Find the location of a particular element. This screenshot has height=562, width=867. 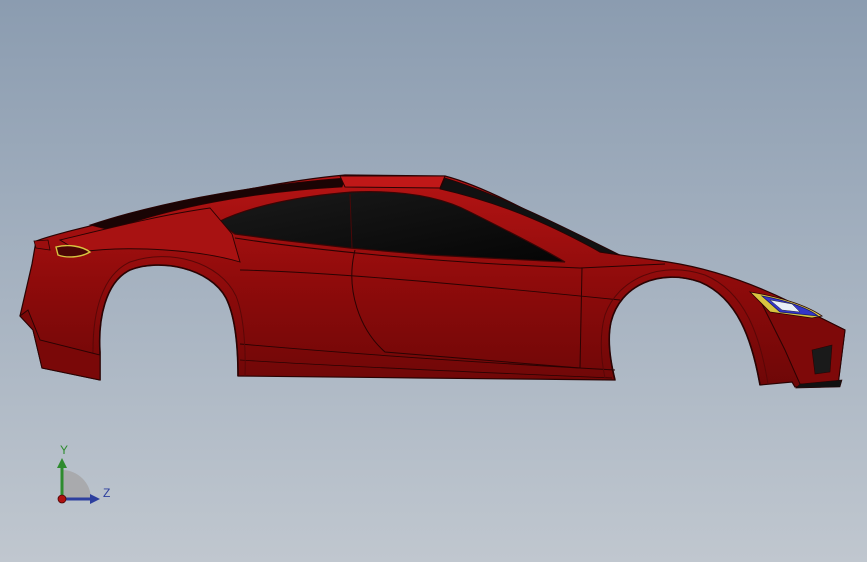

orientation-triad: Y Z is located at coordinates (85, 475).